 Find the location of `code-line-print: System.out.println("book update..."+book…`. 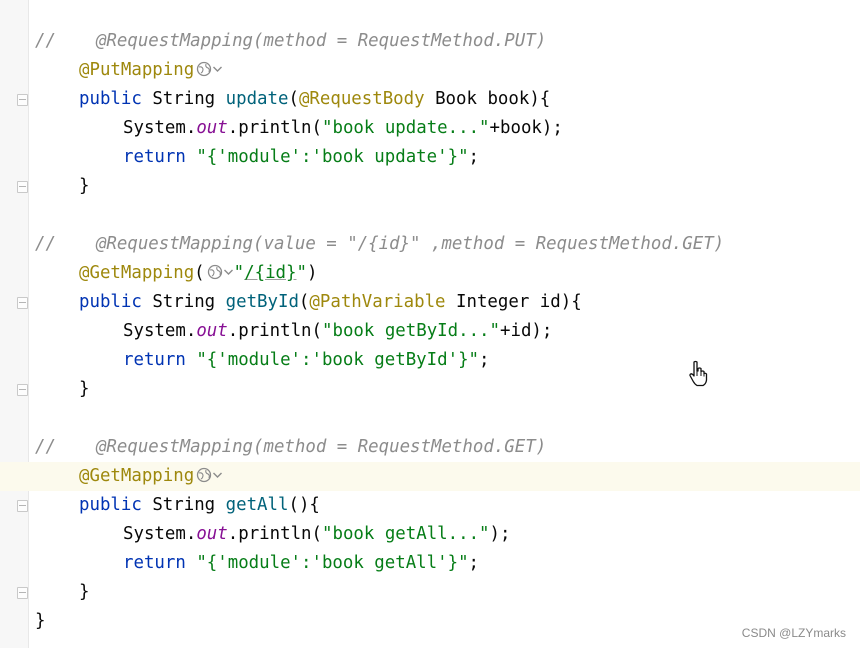

code-line-print: System.out.println("book update..."+book… is located at coordinates (430, 128).